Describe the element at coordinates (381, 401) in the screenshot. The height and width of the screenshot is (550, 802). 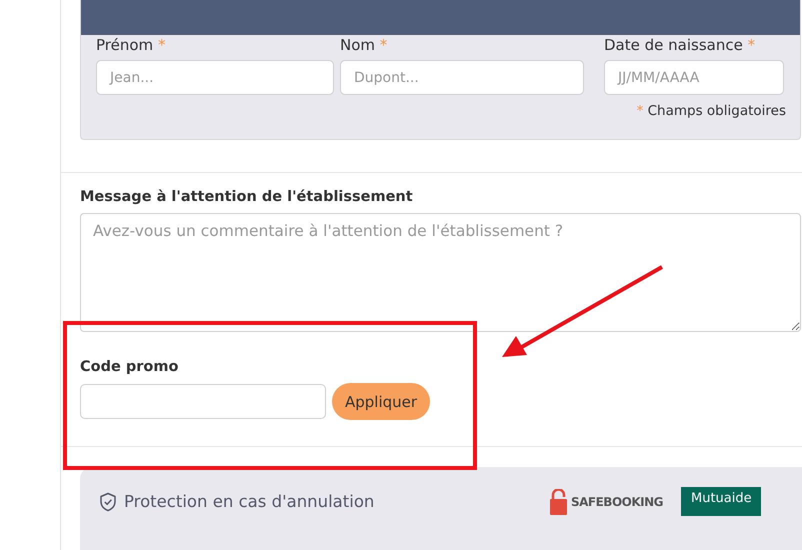
I see `apply-button: Appliquer` at that location.